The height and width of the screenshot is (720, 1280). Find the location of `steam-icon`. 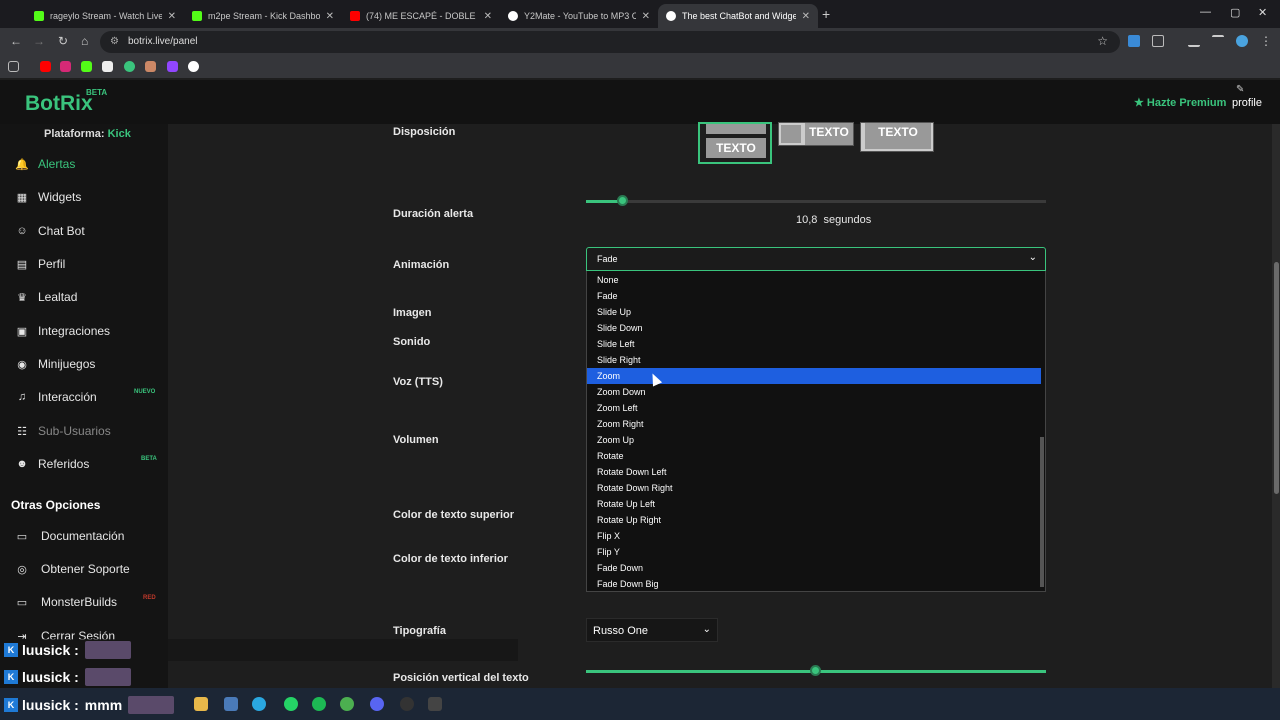

steam-icon is located at coordinates (231, 704).